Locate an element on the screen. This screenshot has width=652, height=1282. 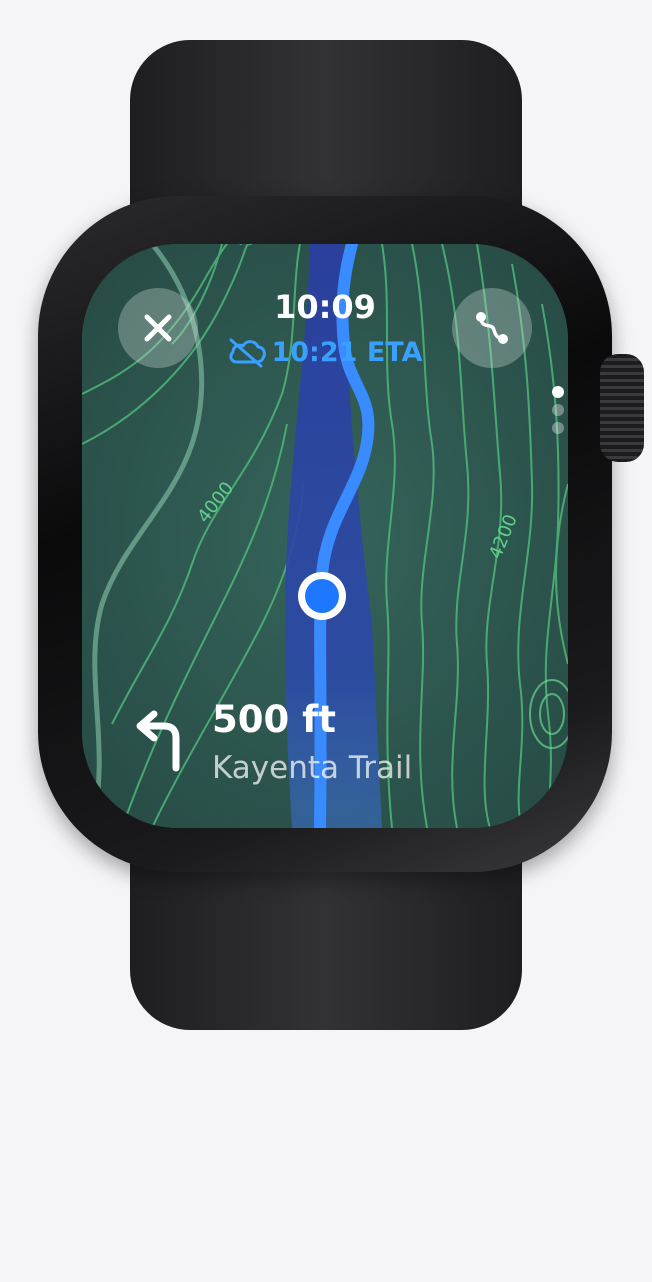
eta-text: 10:21 ETA is located at coordinates (347, 352).